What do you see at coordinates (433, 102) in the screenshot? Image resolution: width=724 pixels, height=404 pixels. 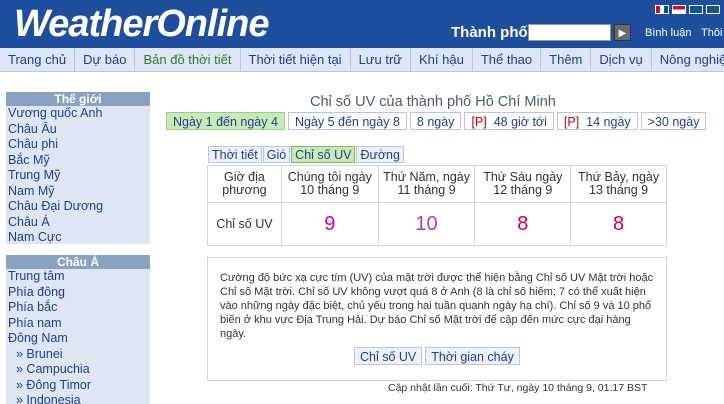 I see `page-title: Chỉ số UV của thành phố Hồ Chí Minh` at bounding box center [433, 102].